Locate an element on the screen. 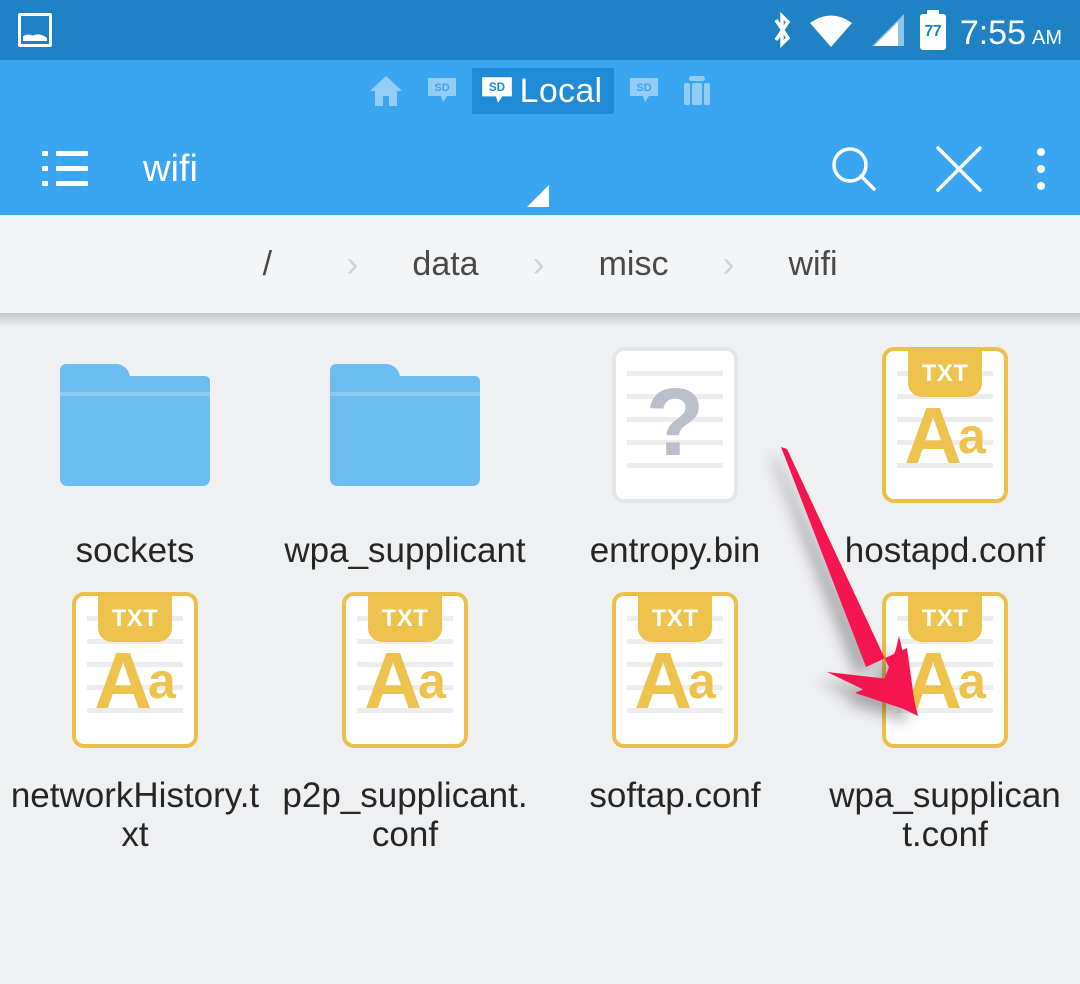 Image resolution: width=1080 pixels, height=984 pixels. file-name: p2p_supplicant.conf is located at coordinates (405, 815).